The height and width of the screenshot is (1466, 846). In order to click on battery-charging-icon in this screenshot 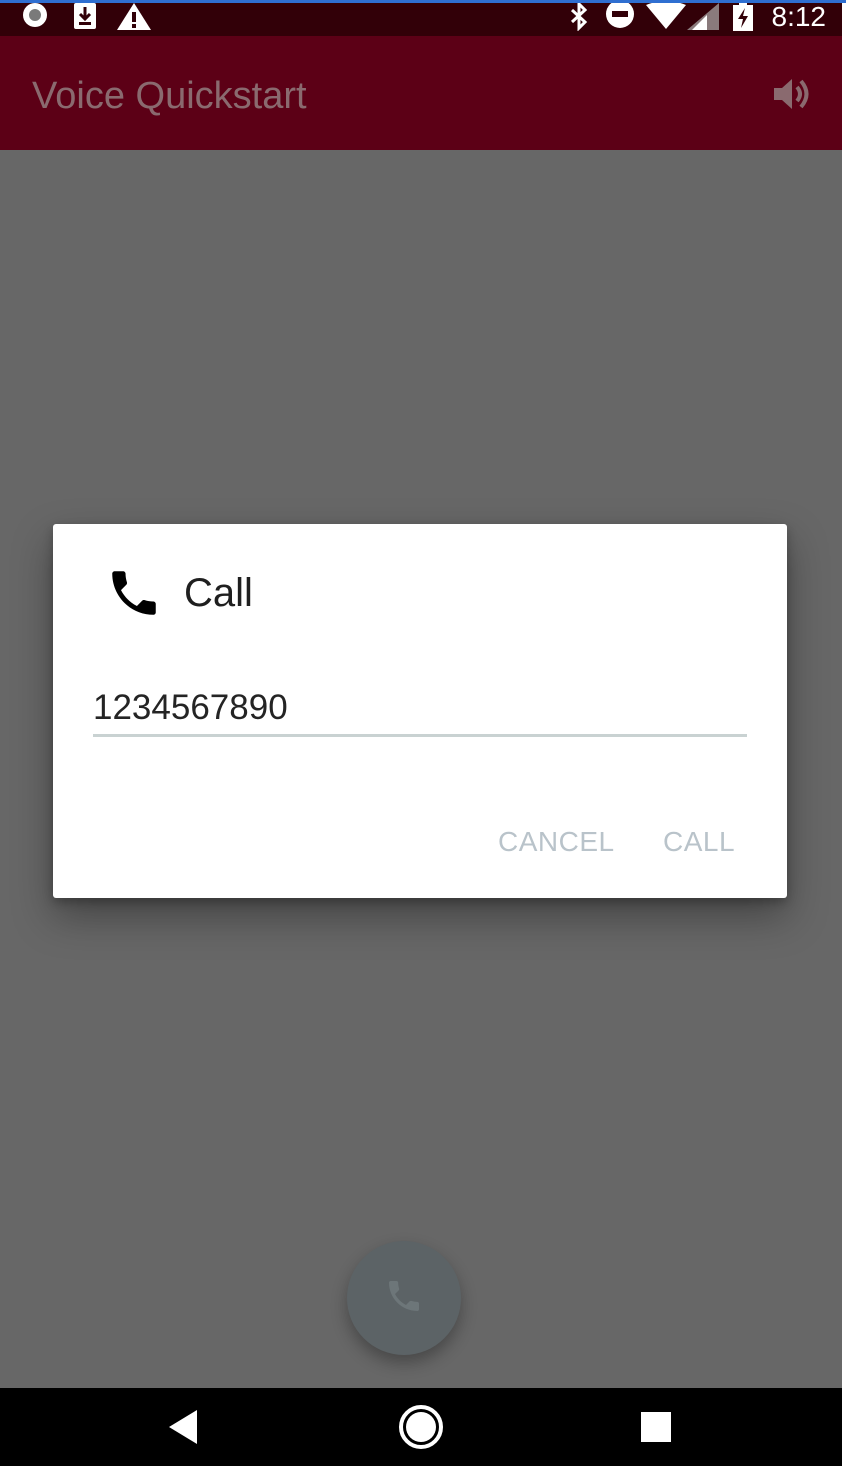, I will do `click(743, 16)`.